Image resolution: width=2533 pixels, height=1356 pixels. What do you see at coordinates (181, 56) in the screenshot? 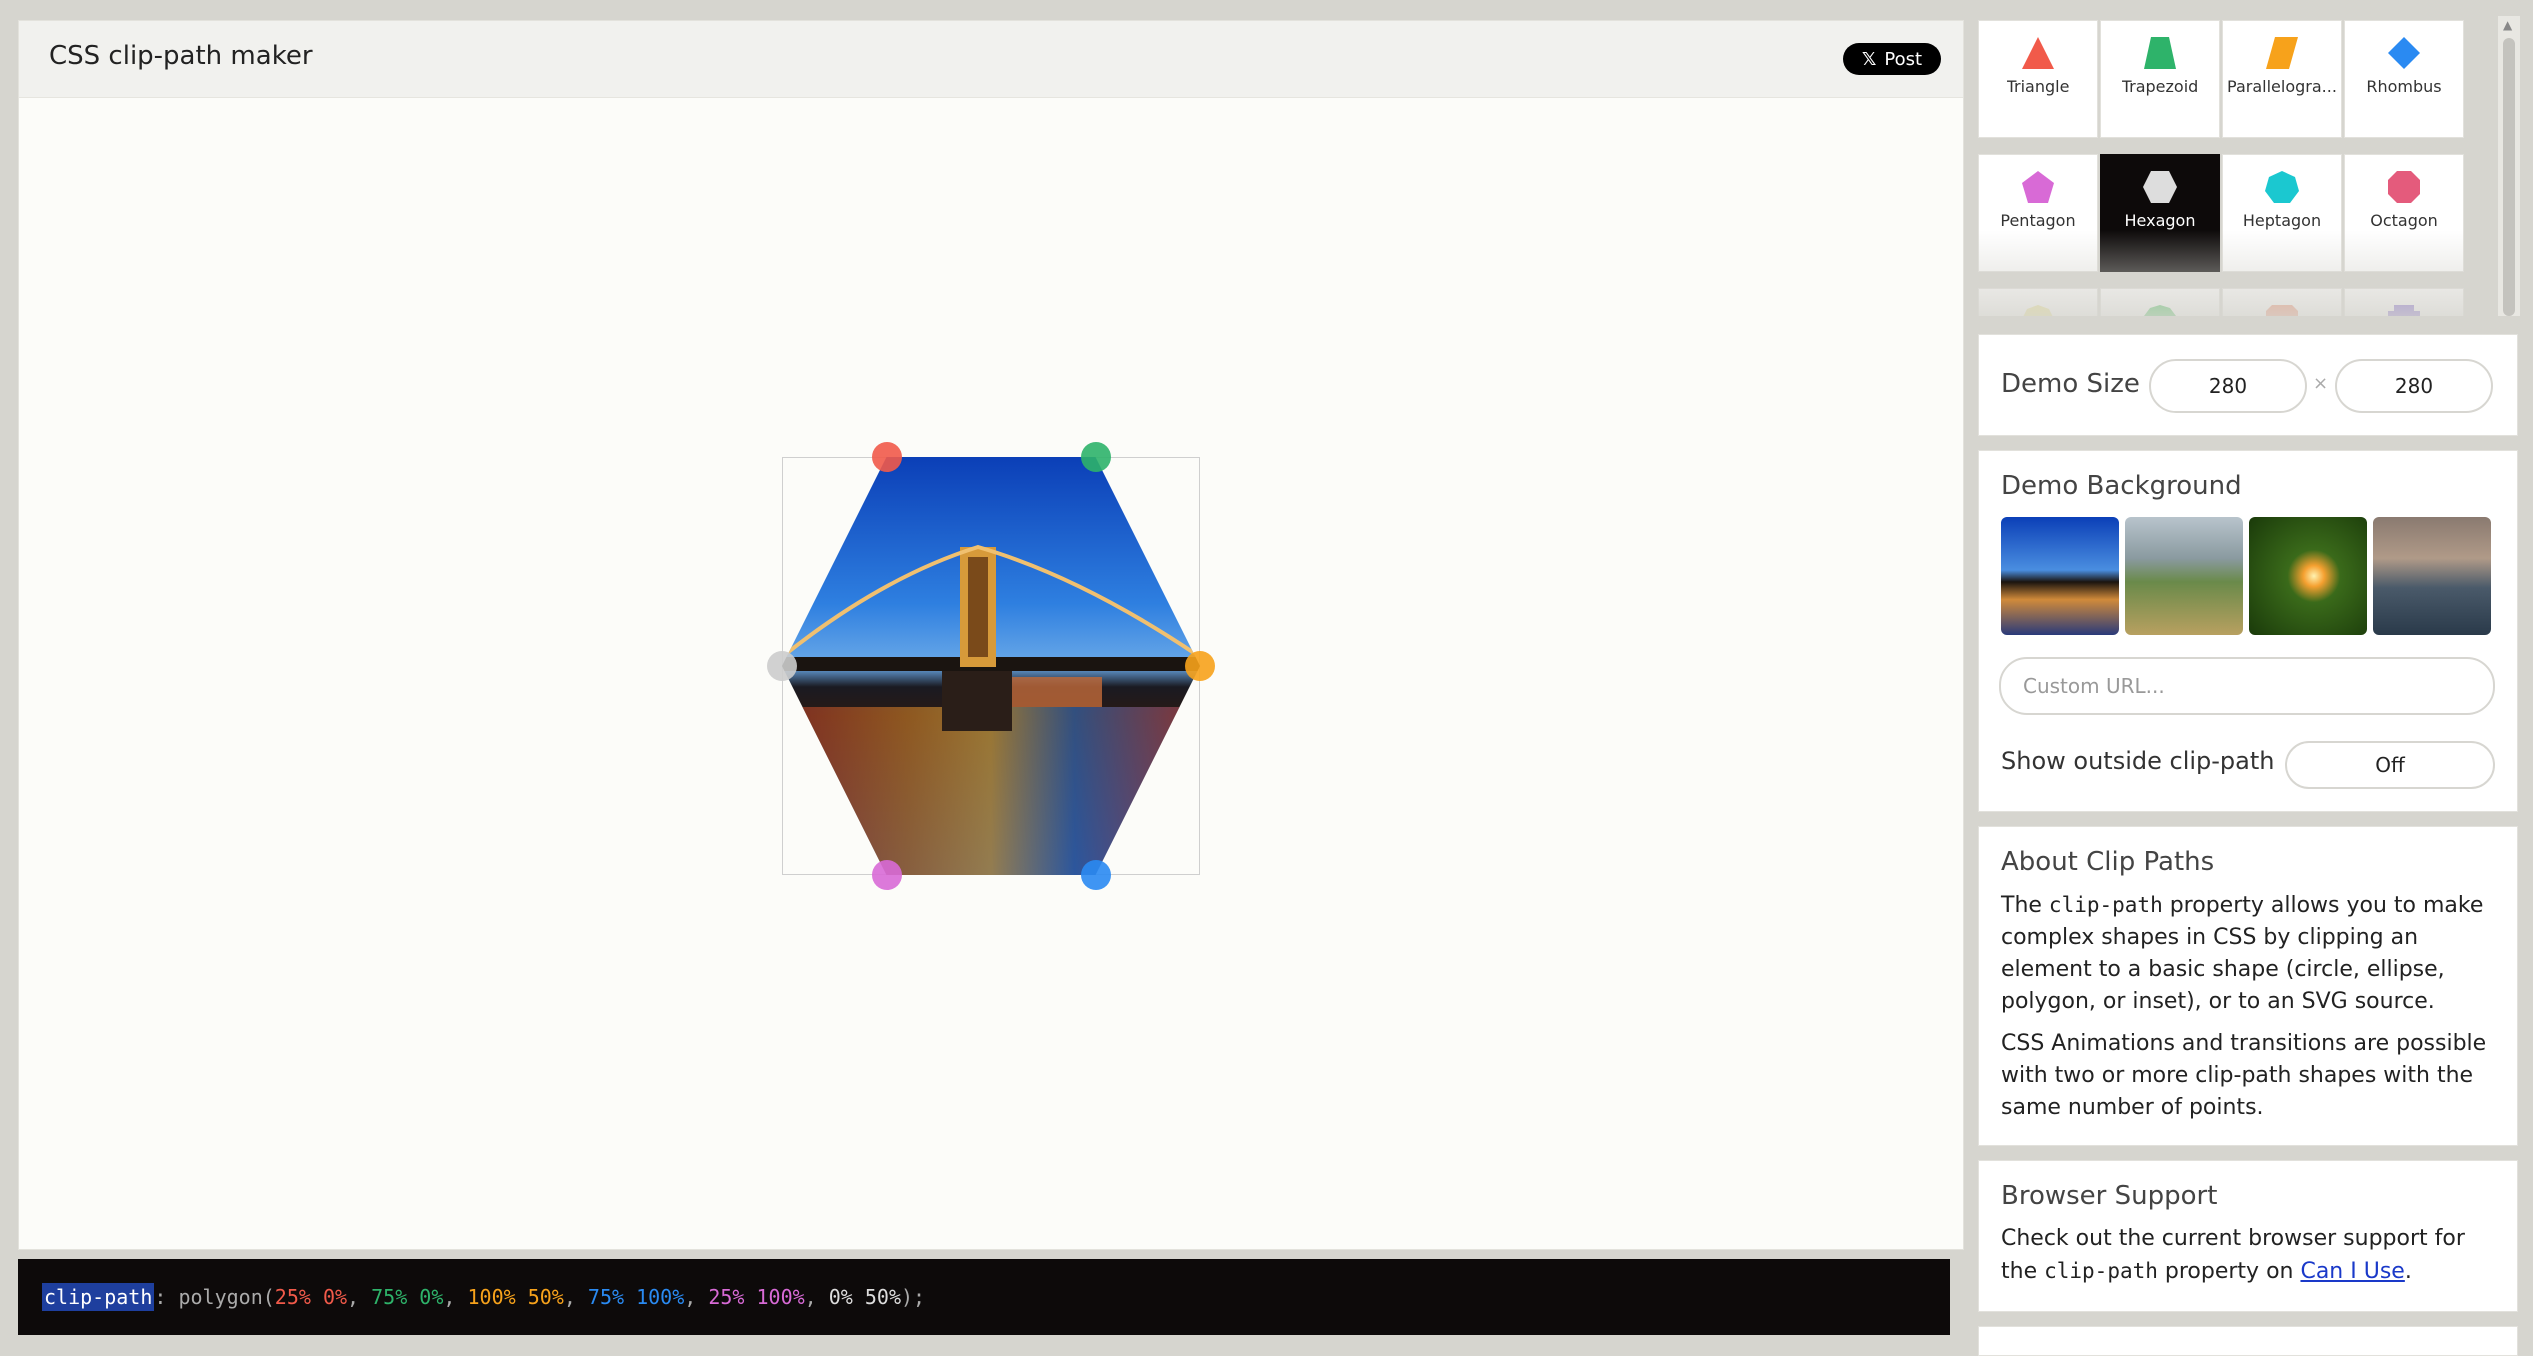
I see `page-title: CSS clip-path maker` at bounding box center [181, 56].